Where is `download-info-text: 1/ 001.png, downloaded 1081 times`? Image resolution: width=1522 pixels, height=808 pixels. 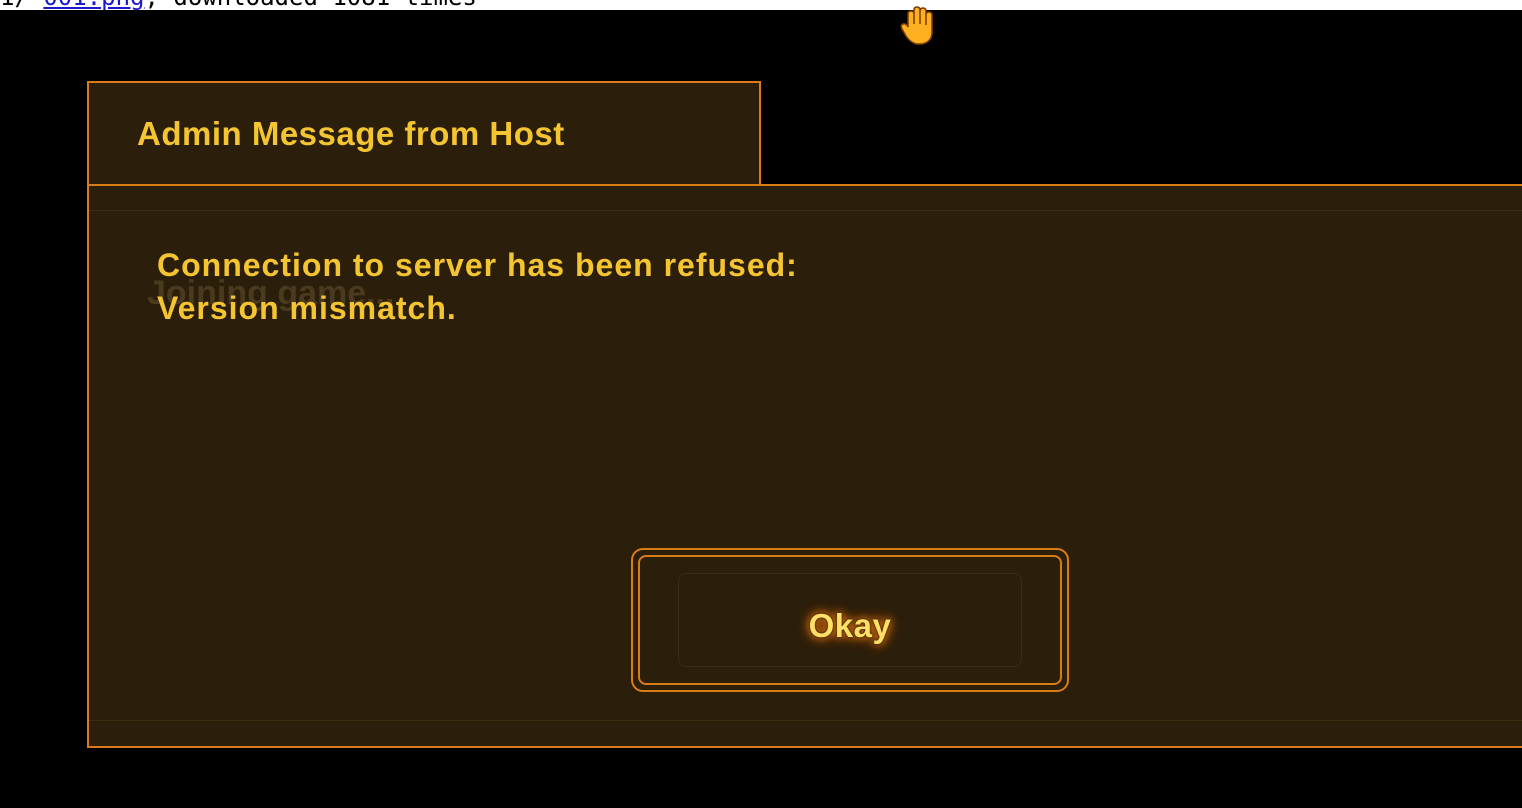
download-info-text: 1/ 001.png, downloaded 1081 times is located at coordinates (238, 5).